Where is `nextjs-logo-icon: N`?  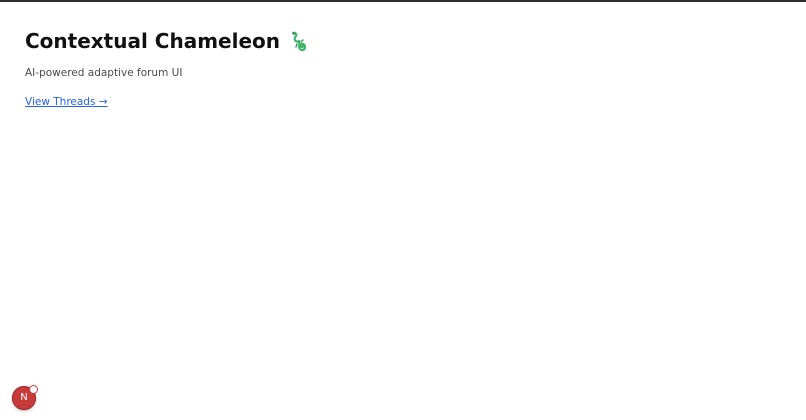 nextjs-logo-icon: N is located at coordinates (24, 397).